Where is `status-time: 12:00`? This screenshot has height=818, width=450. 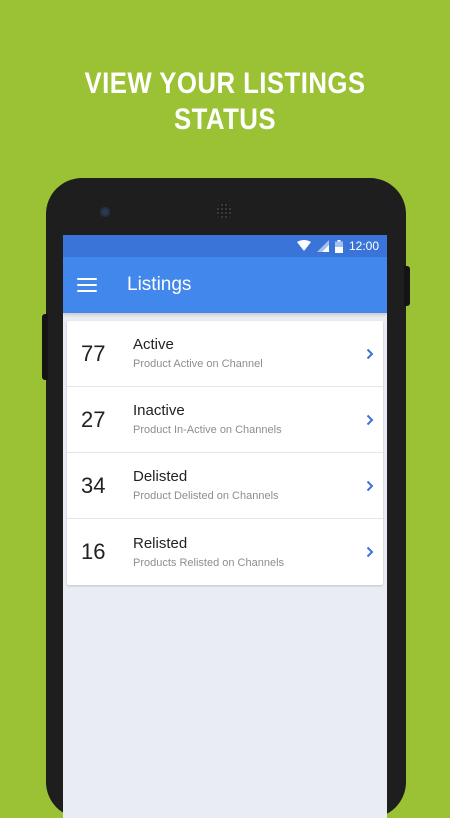 status-time: 12:00 is located at coordinates (363, 246).